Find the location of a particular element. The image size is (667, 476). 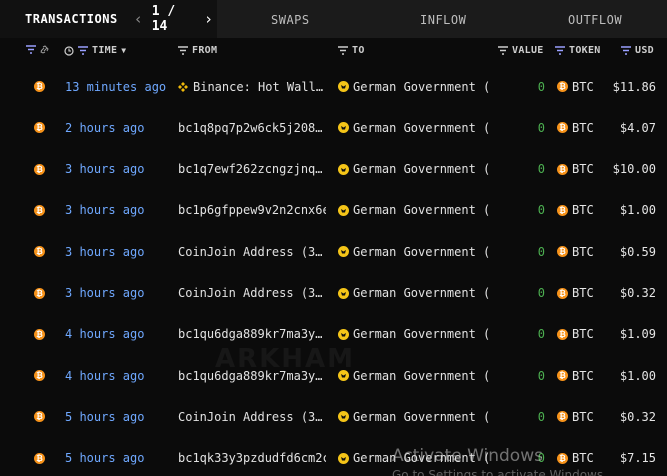

from-address: bc1p6gfppew9v2n2cnx6e6 is located at coordinates (252, 210).